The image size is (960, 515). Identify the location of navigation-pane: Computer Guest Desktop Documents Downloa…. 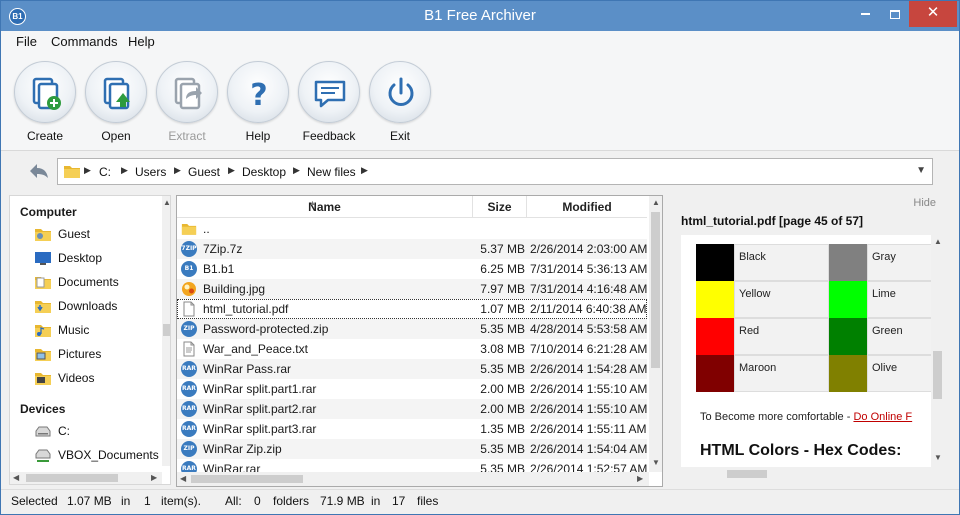
(90, 340).